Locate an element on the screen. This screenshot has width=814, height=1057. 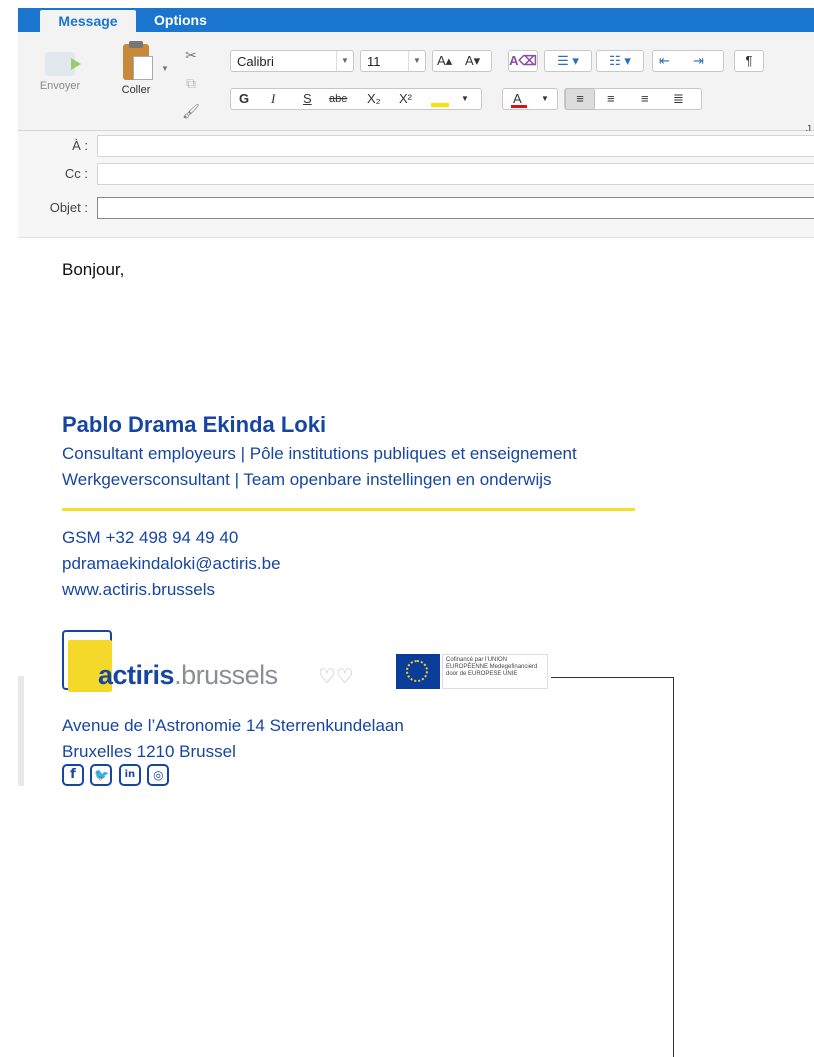
tab-message: Message is located at coordinates (88, 21).